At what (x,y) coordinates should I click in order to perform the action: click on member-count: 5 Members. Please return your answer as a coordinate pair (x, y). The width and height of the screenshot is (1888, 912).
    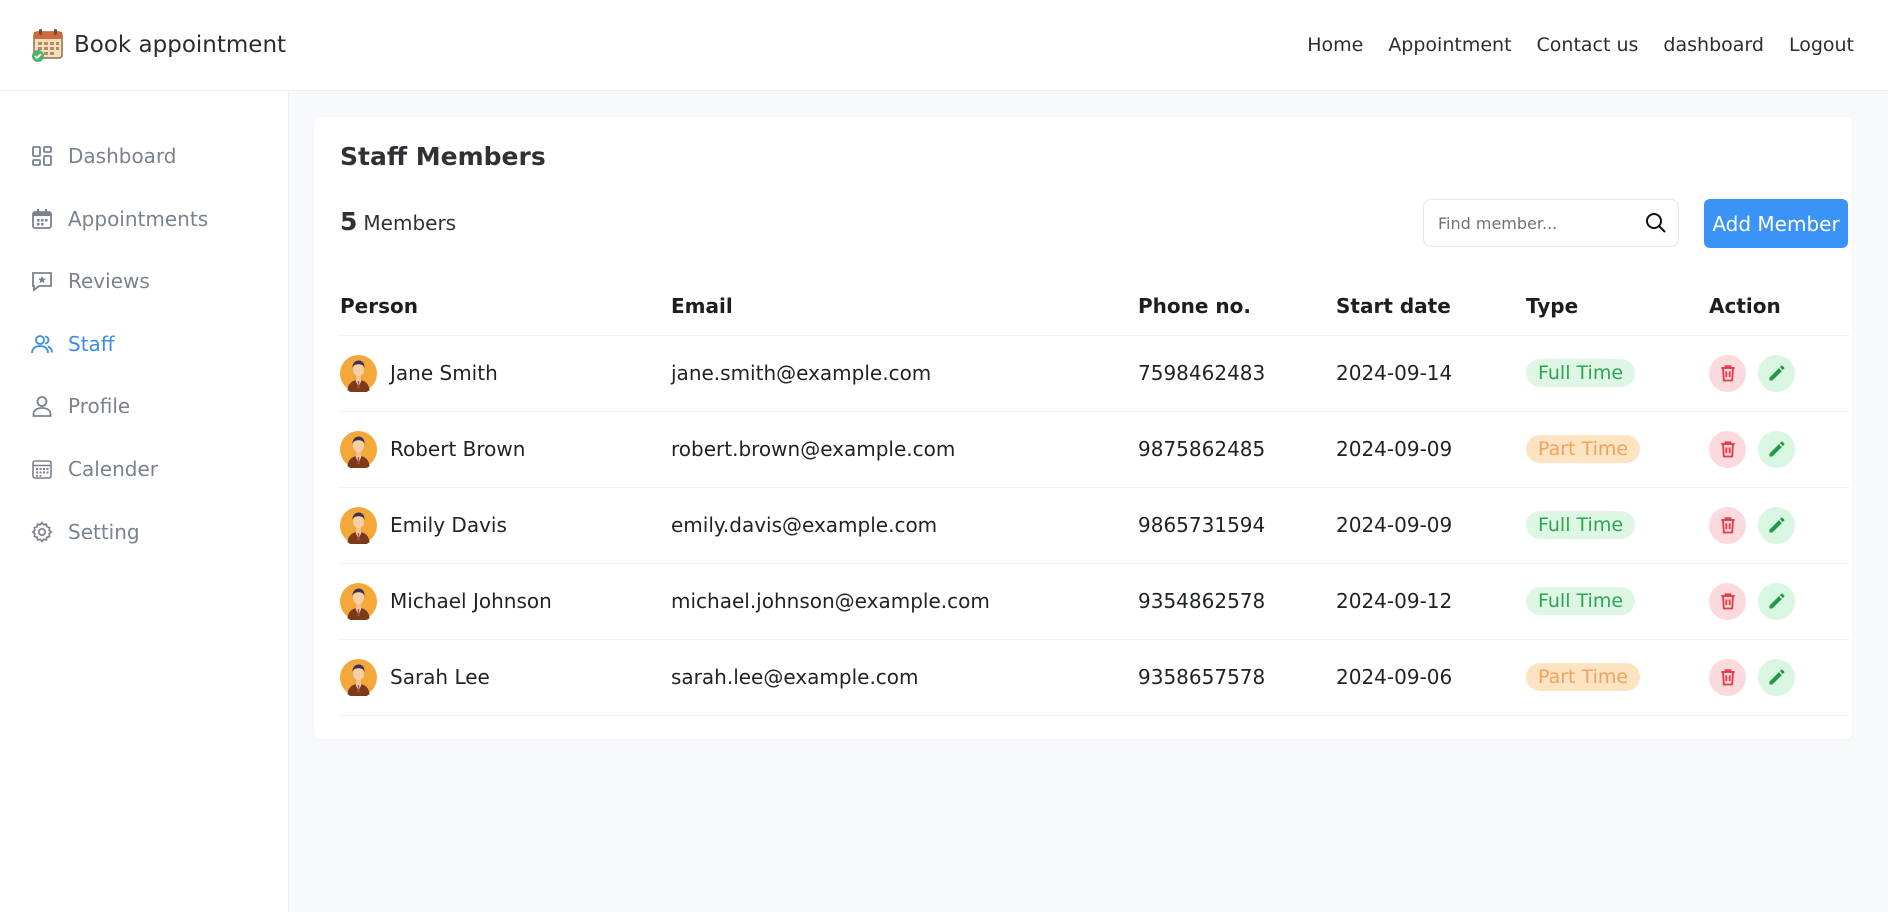
    Looking at the image, I should click on (398, 221).